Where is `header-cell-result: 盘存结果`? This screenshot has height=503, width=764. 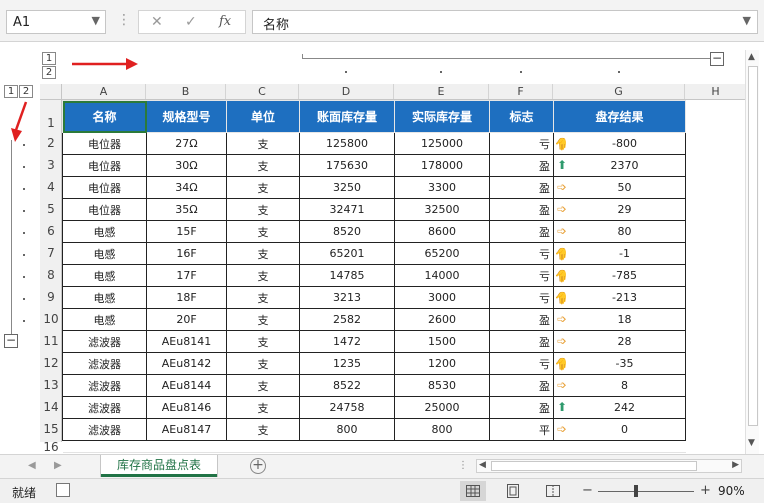
header-cell-result: 盘存结果 is located at coordinates (619, 116).